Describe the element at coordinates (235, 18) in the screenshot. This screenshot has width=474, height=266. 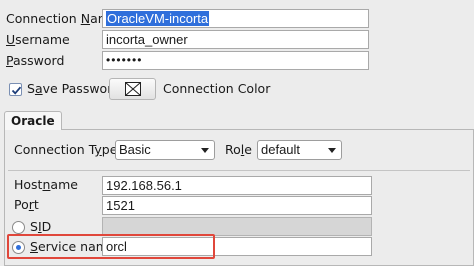
I see `connection-name-input: OracleVM-incorta` at that location.